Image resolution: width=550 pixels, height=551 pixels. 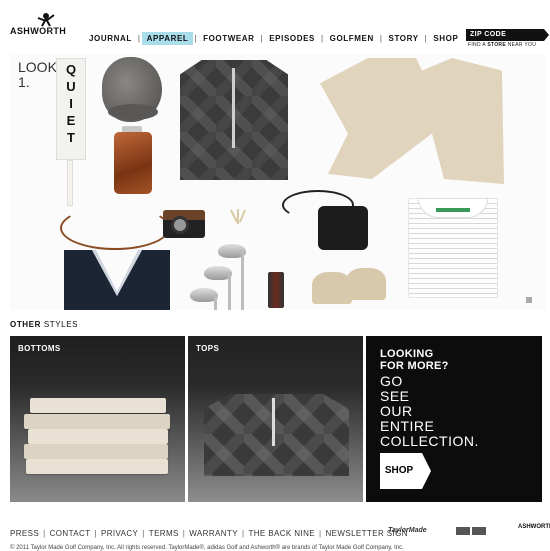 I want to click on pullover-zipper, so click(x=233, y=108).